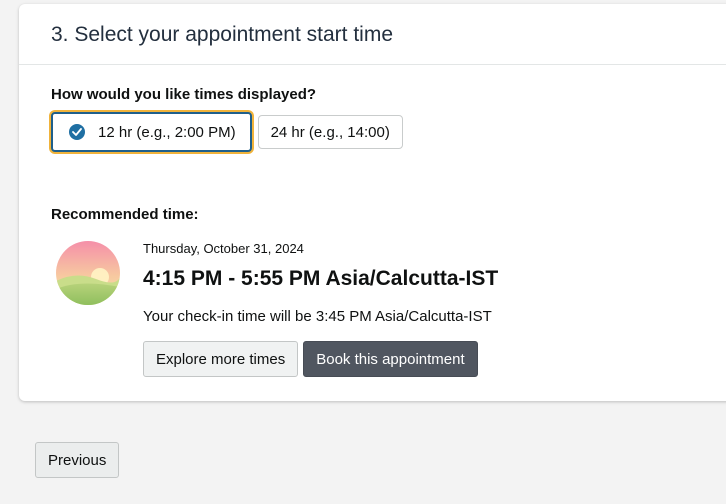  What do you see at coordinates (222, 34) in the screenshot?
I see `section-title: 3. Select your appointment start time` at bounding box center [222, 34].